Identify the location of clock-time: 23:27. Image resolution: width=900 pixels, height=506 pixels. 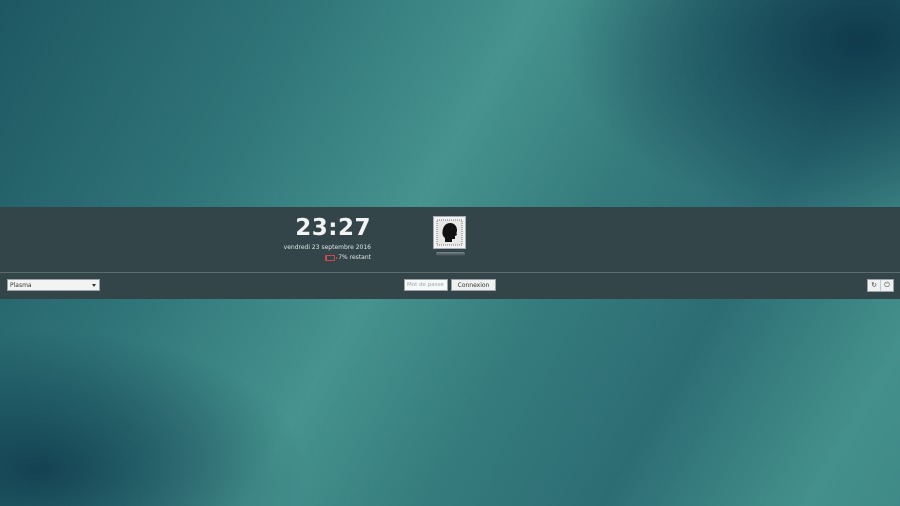
(333, 228).